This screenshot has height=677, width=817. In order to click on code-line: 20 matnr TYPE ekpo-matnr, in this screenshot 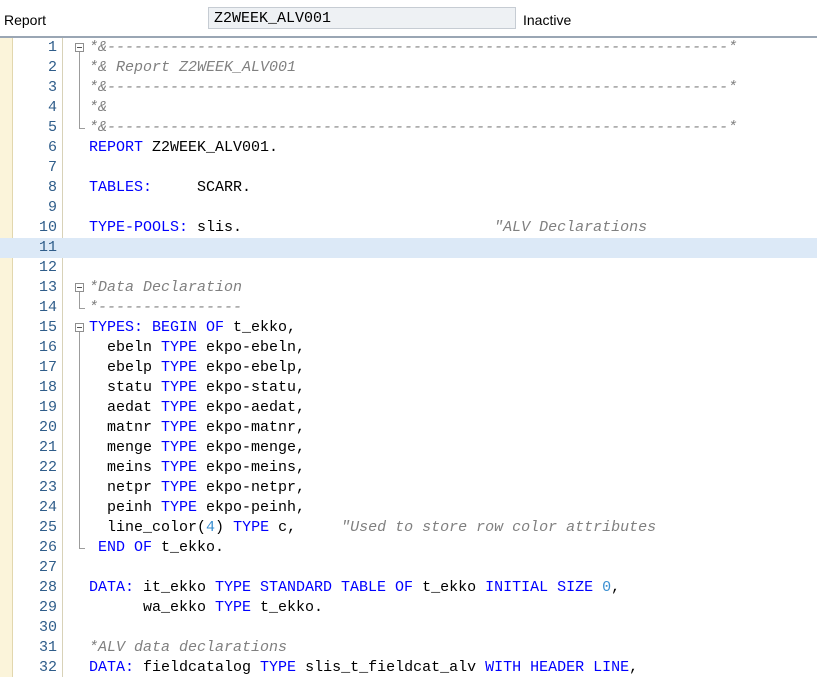, I will do `click(408, 428)`.